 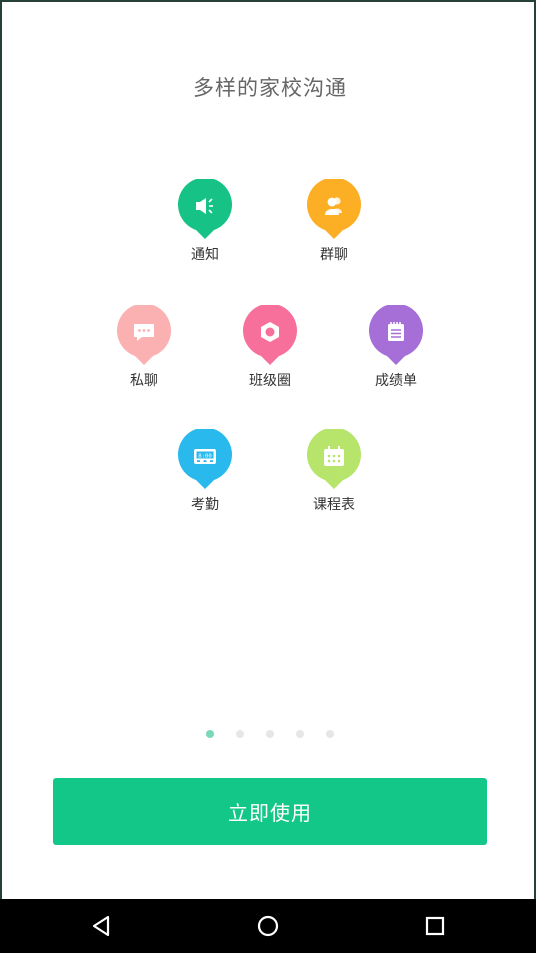 I want to click on feature-private-chat: 私聊, so click(x=144, y=347).